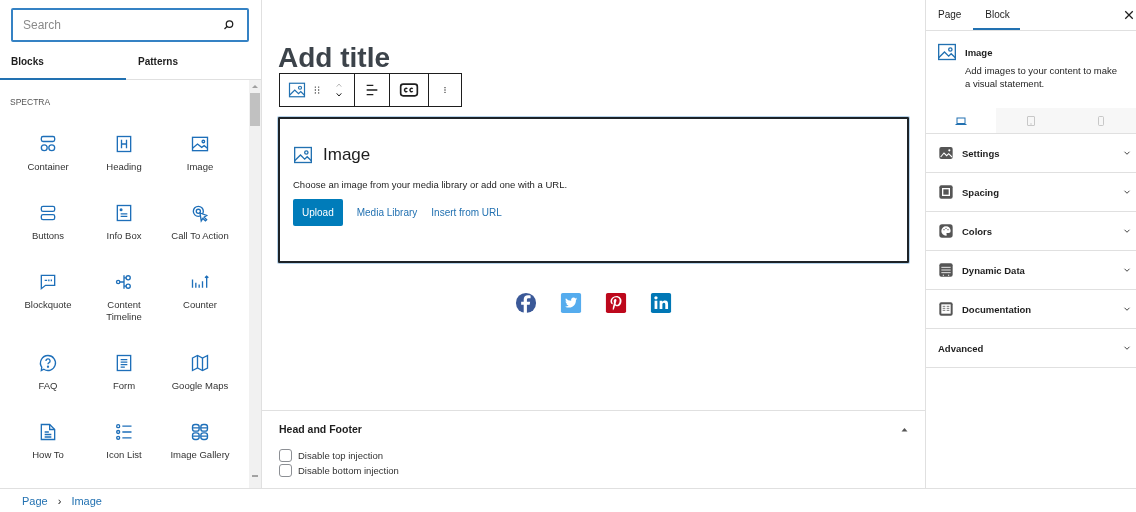 This screenshot has width=1136, height=512. I want to click on tab: Blocks, so click(63, 62).